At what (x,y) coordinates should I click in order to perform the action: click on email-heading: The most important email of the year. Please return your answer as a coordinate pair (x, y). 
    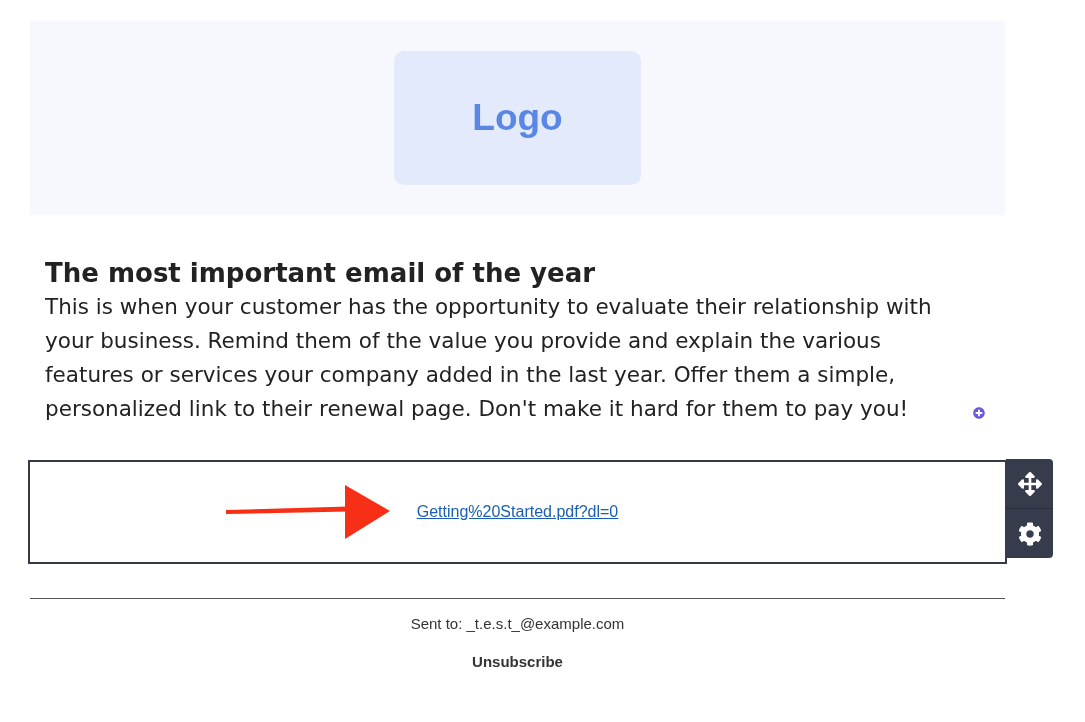
    Looking at the image, I should click on (321, 273).